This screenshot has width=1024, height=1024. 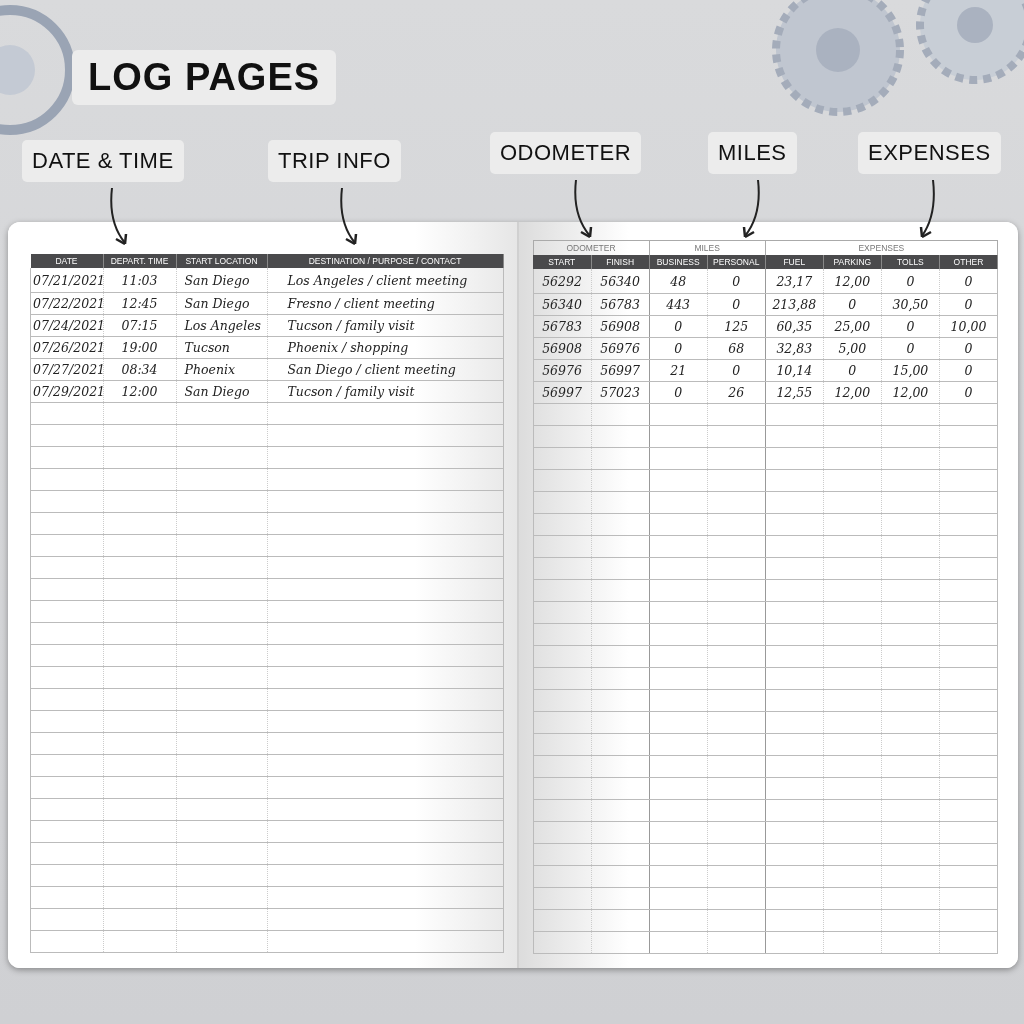 What do you see at coordinates (910, 262) in the screenshot?
I see `column-header: TOLLS` at bounding box center [910, 262].